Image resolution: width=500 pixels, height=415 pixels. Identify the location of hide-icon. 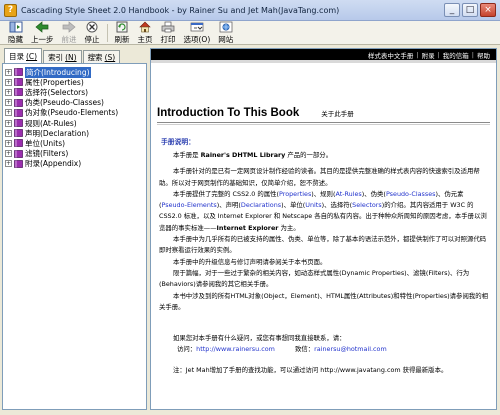
(16, 27).